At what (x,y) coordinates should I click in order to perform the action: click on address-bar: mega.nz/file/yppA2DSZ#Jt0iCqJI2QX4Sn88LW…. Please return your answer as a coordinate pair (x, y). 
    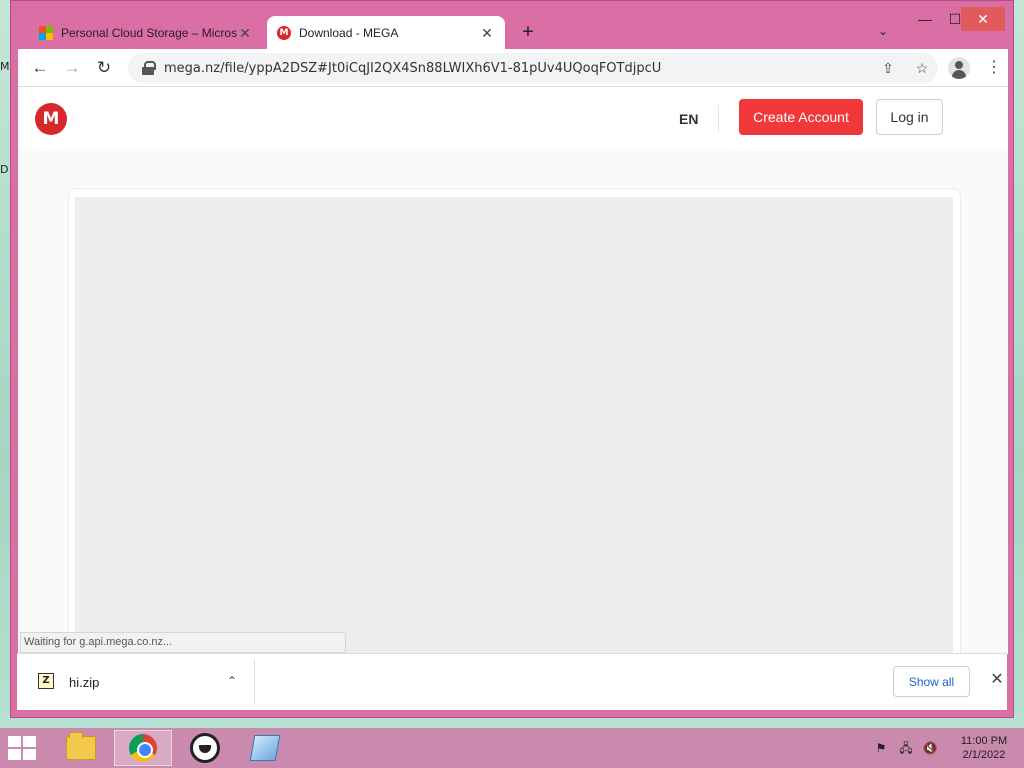
    Looking at the image, I should click on (533, 68).